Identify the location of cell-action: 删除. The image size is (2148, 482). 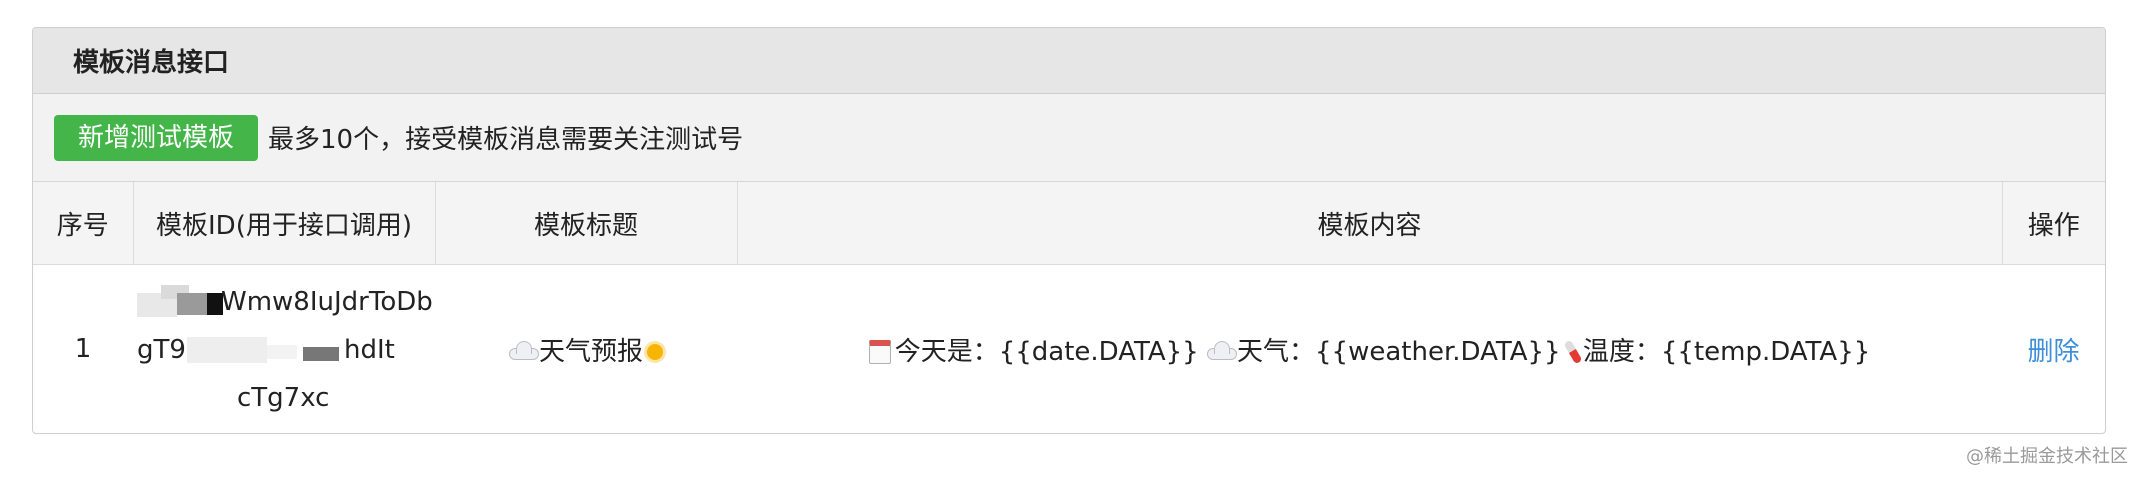
(2053, 349).